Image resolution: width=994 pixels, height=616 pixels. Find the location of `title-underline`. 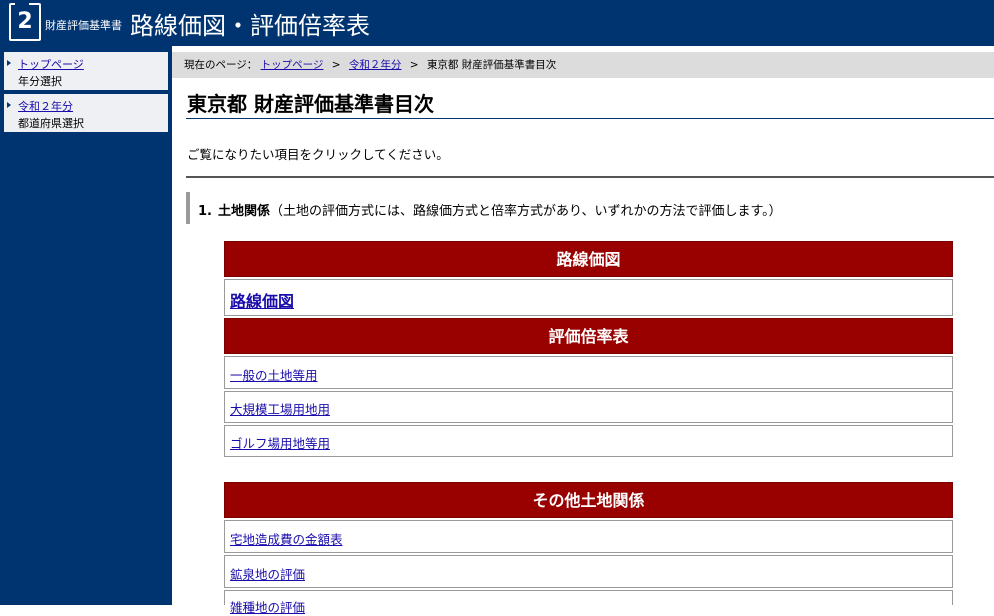

title-underline is located at coordinates (590, 118).